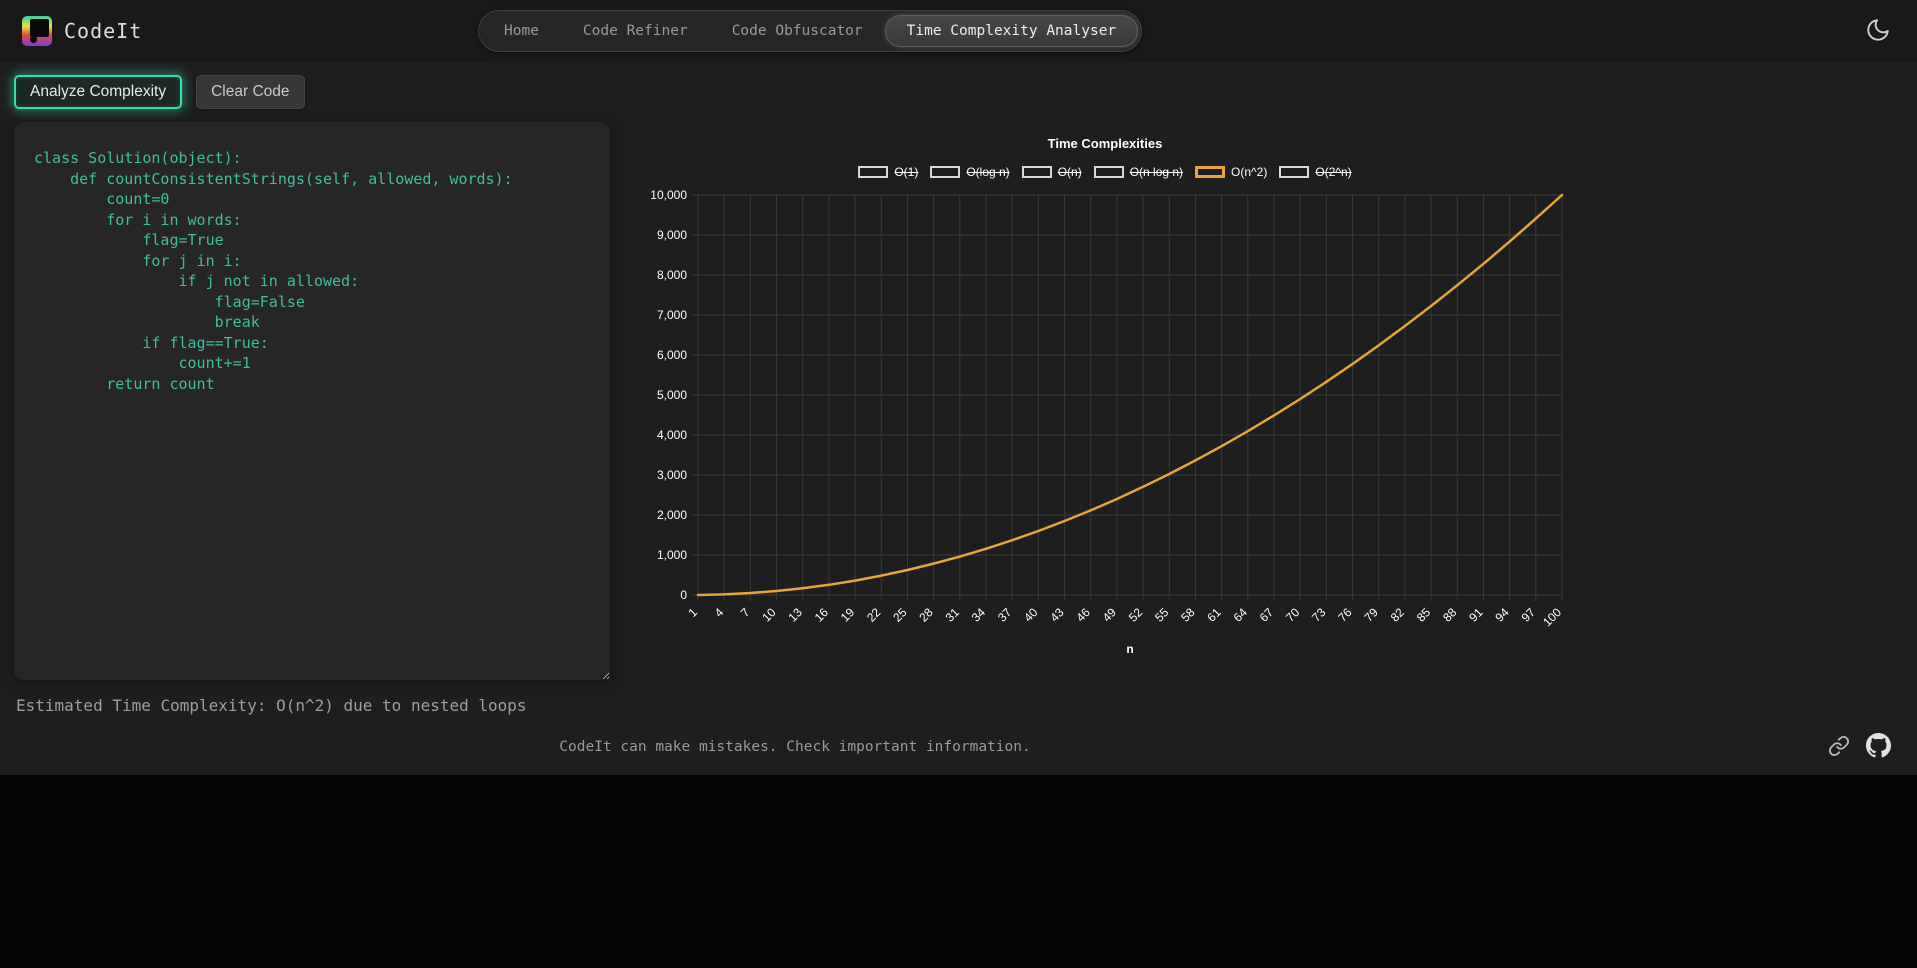 This screenshot has width=1917, height=968. What do you see at coordinates (683, 595) in the screenshot?
I see `svg-text: 0` at bounding box center [683, 595].